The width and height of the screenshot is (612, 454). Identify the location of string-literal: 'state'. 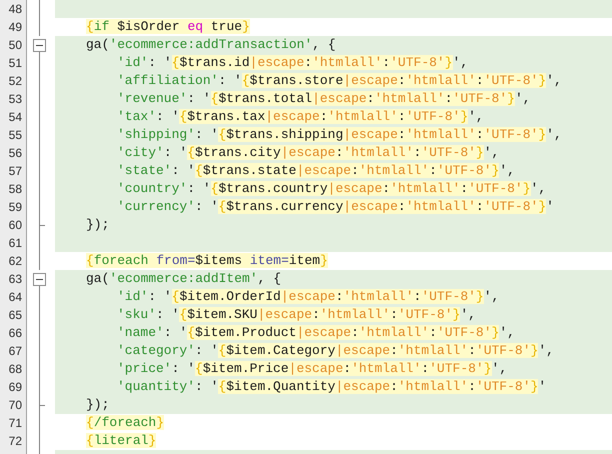
(144, 170).